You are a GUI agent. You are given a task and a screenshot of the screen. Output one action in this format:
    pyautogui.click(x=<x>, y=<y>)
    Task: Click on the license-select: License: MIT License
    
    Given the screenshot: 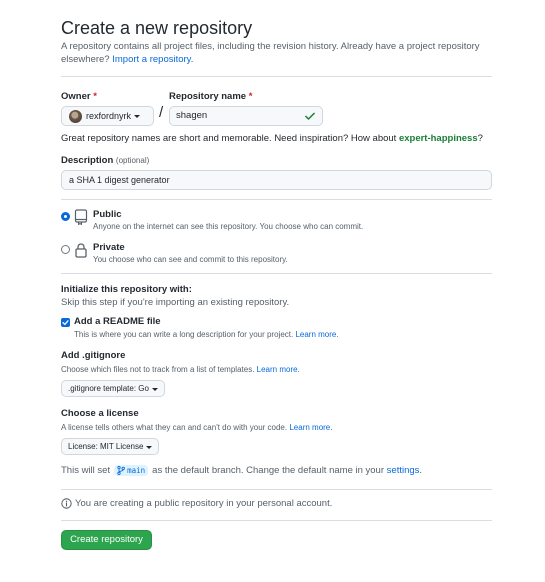 What is the action you would take?
    pyautogui.click(x=110, y=446)
    